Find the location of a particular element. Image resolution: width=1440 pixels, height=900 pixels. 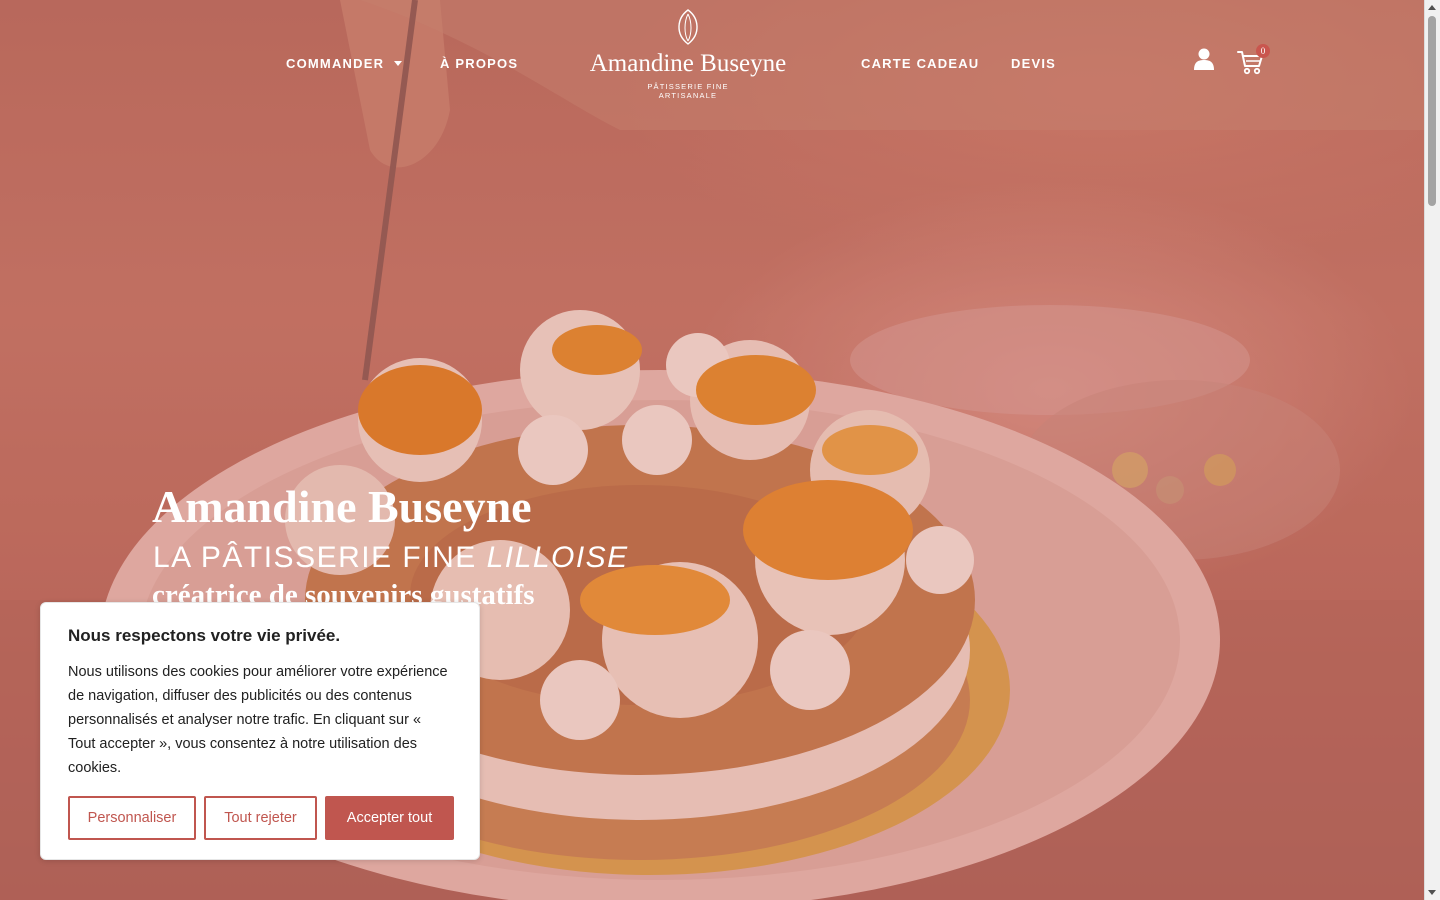

nav-commander-label: COMMANDER is located at coordinates (335, 63).